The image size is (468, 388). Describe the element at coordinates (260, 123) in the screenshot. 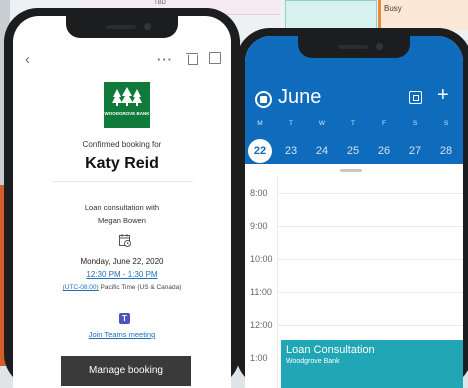

I see `weekday-label: M` at that location.